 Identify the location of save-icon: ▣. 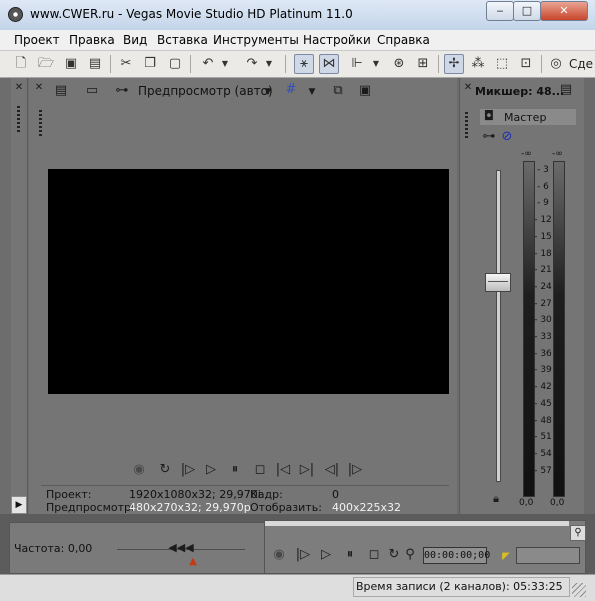
(71, 64).